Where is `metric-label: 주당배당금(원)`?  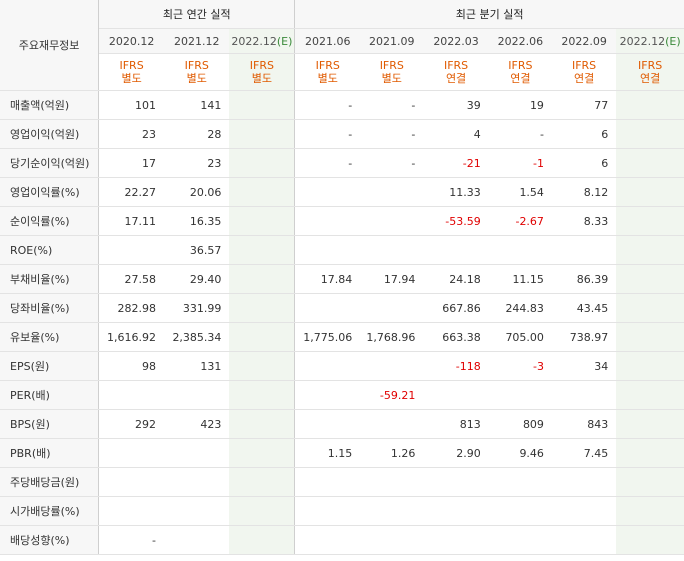 metric-label: 주당배당금(원) is located at coordinates (50, 482).